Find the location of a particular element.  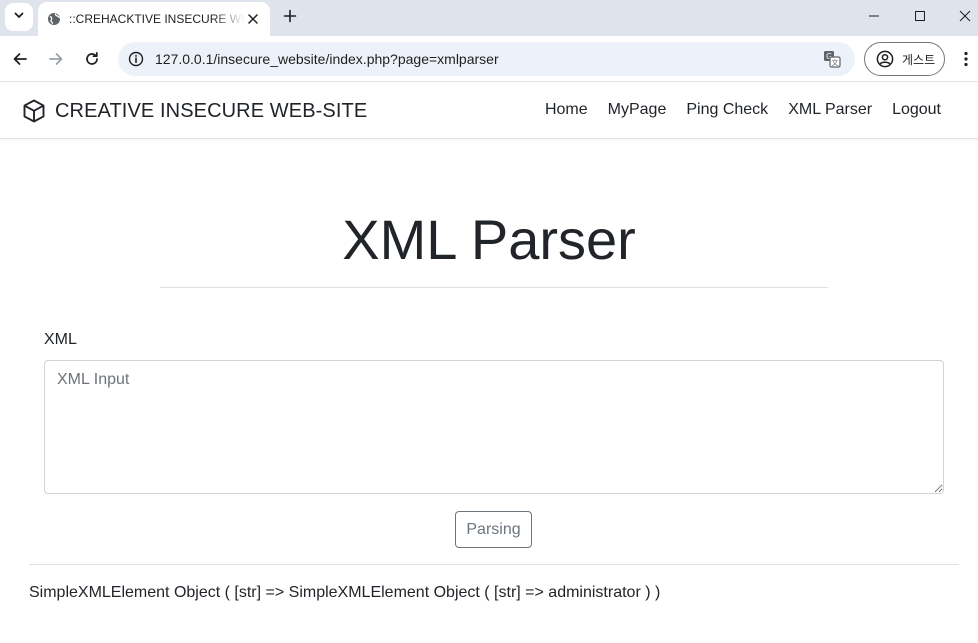

browser-tab-active: ::CREHACKTIVE INSECURE WEBSITE:: is located at coordinates (154, 19).